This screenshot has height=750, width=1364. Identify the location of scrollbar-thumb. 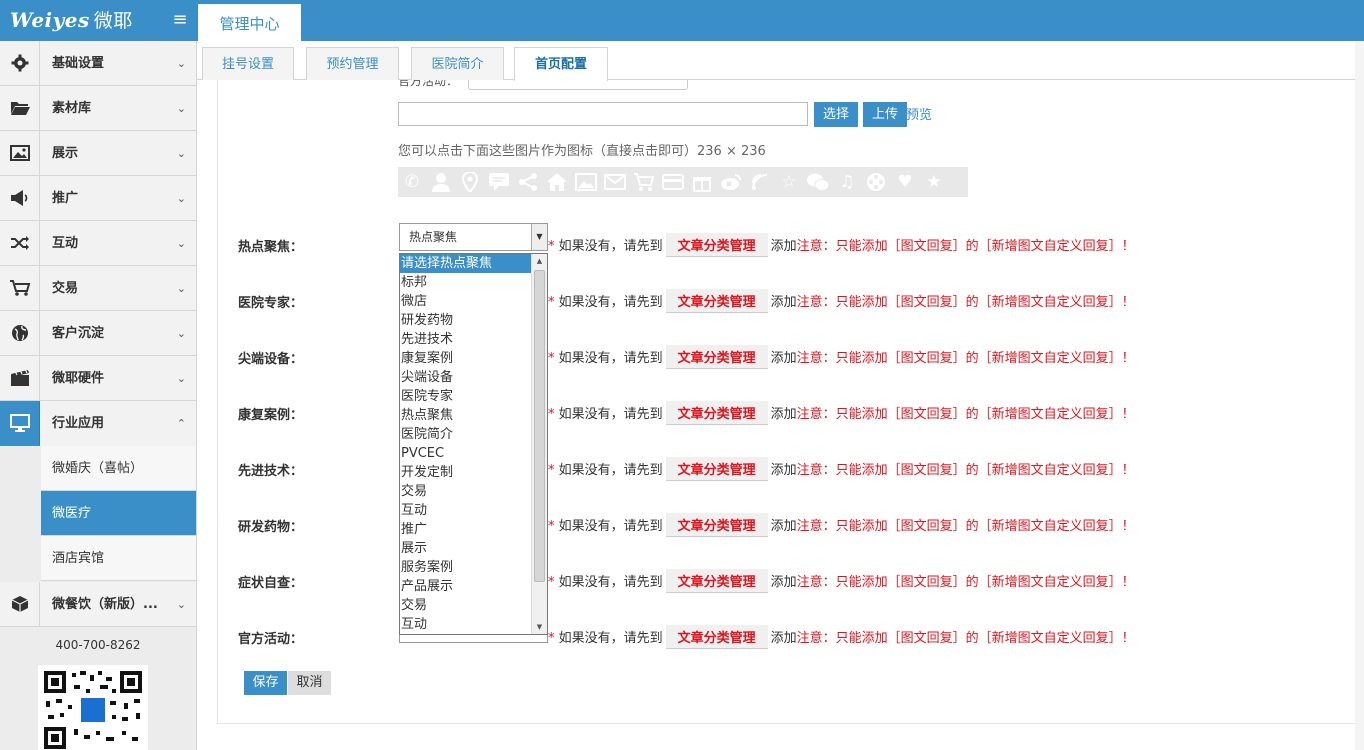
(539, 426).